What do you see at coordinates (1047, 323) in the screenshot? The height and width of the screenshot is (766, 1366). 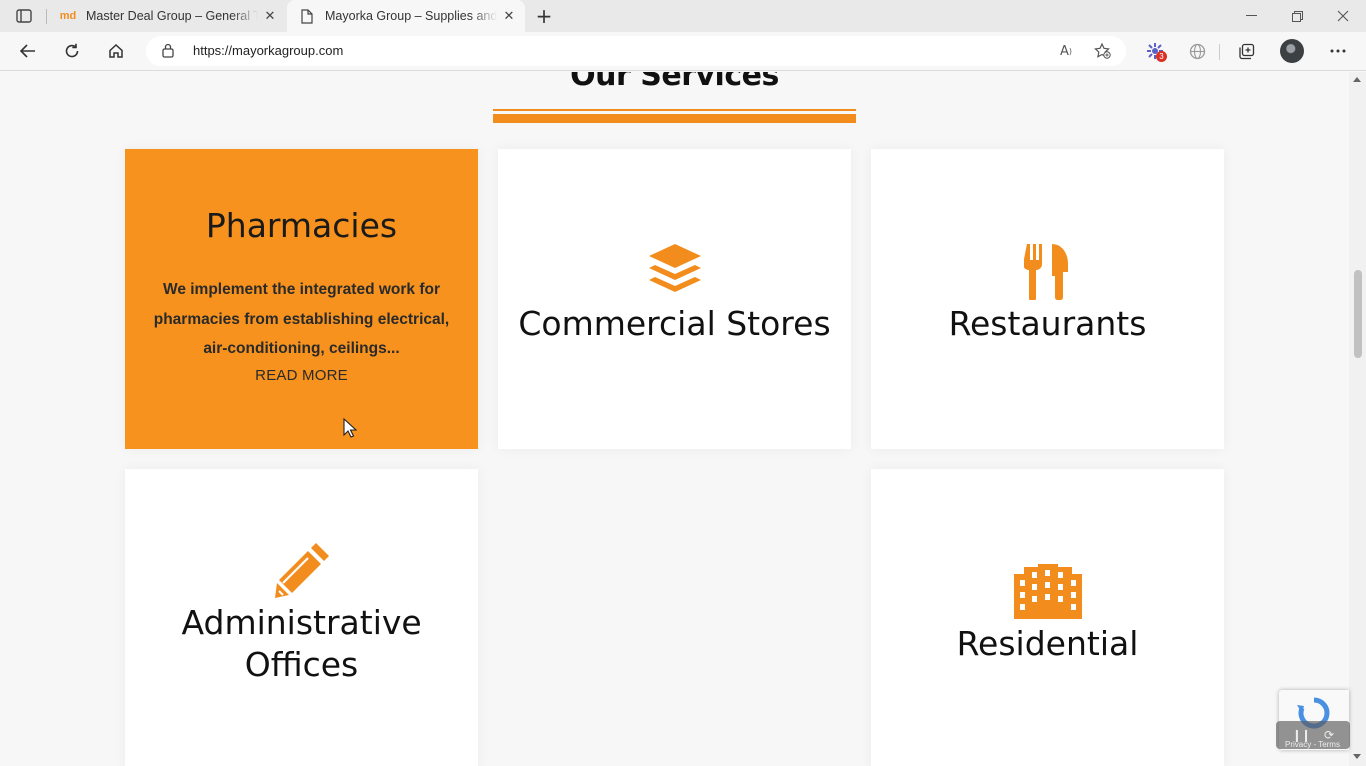 I see `service-name: Restaurants` at bounding box center [1047, 323].